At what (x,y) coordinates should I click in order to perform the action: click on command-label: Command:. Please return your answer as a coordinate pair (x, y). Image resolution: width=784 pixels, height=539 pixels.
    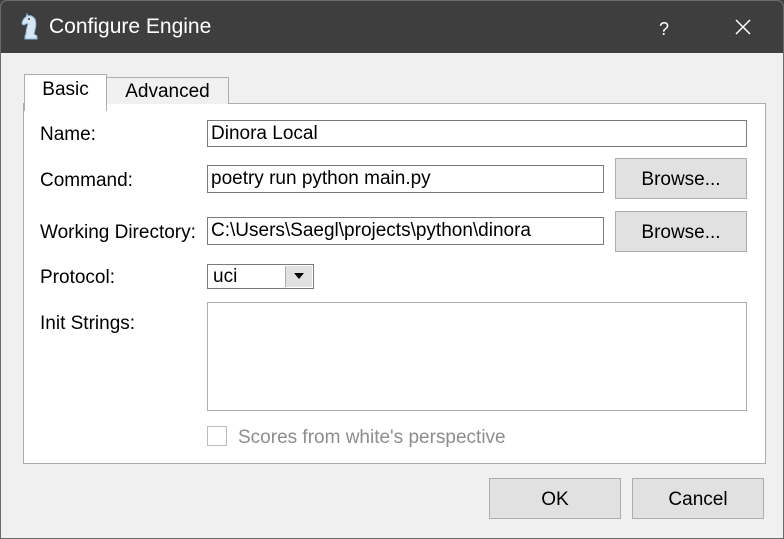
    Looking at the image, I should click on (86, 180).